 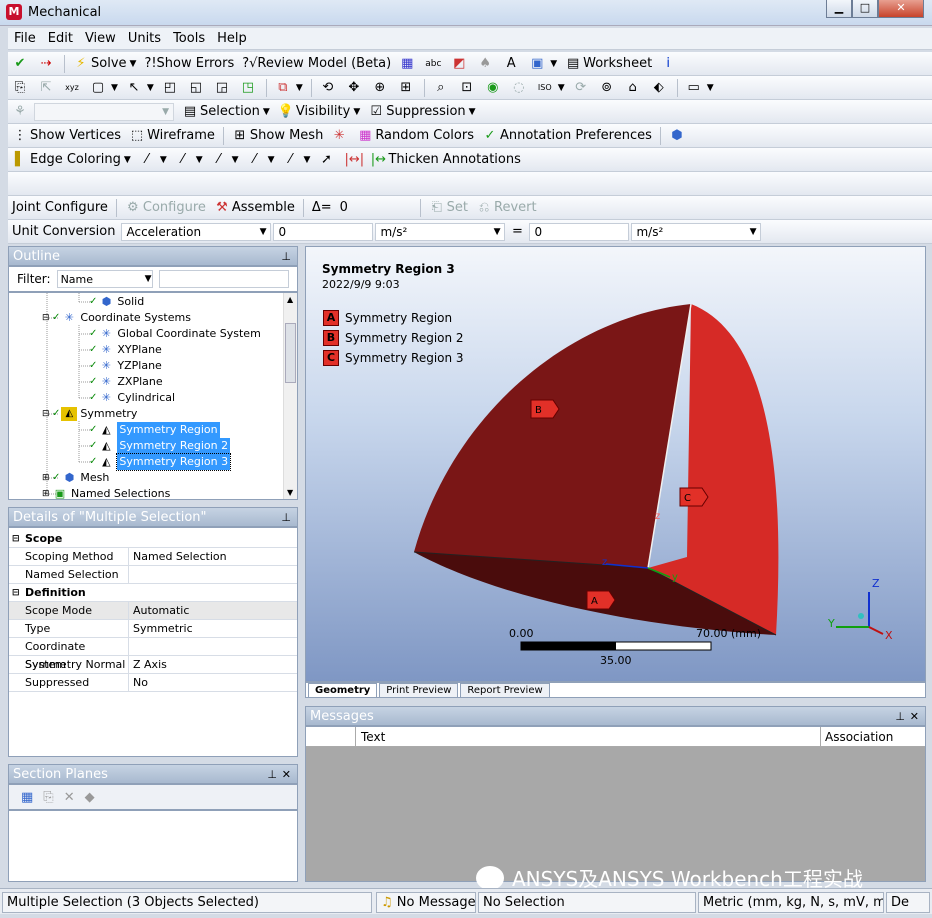 I want to click on row-symmetry-normal: Symmetry Normal Z Axis, so click(x=153, y=665).